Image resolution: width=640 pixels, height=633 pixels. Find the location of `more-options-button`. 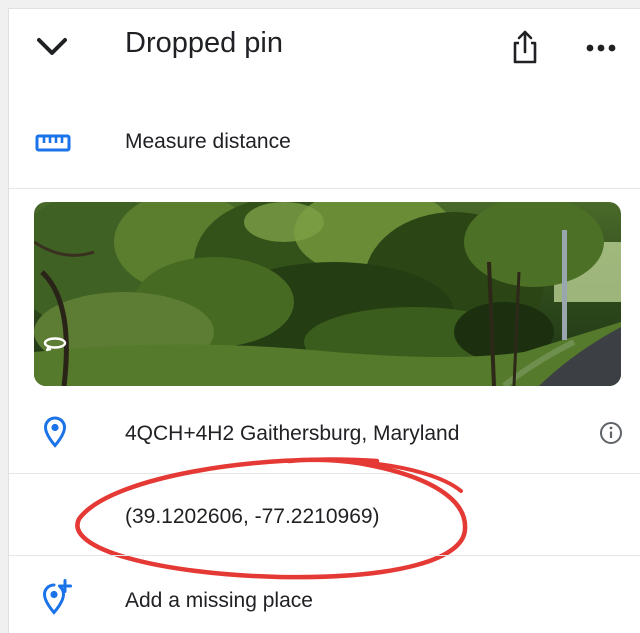

more-options-button is located at coordinates (601, 48).